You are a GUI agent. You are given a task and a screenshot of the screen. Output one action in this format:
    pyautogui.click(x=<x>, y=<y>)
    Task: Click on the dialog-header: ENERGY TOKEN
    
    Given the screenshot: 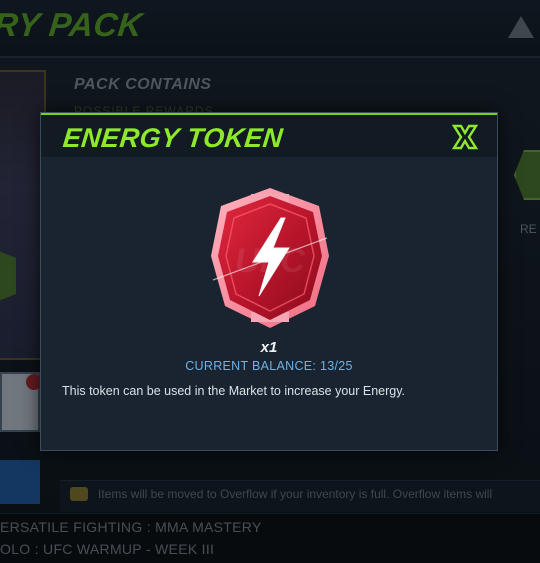 What is the action you would take?
    pyautogui.click(x=269, y=135)
    